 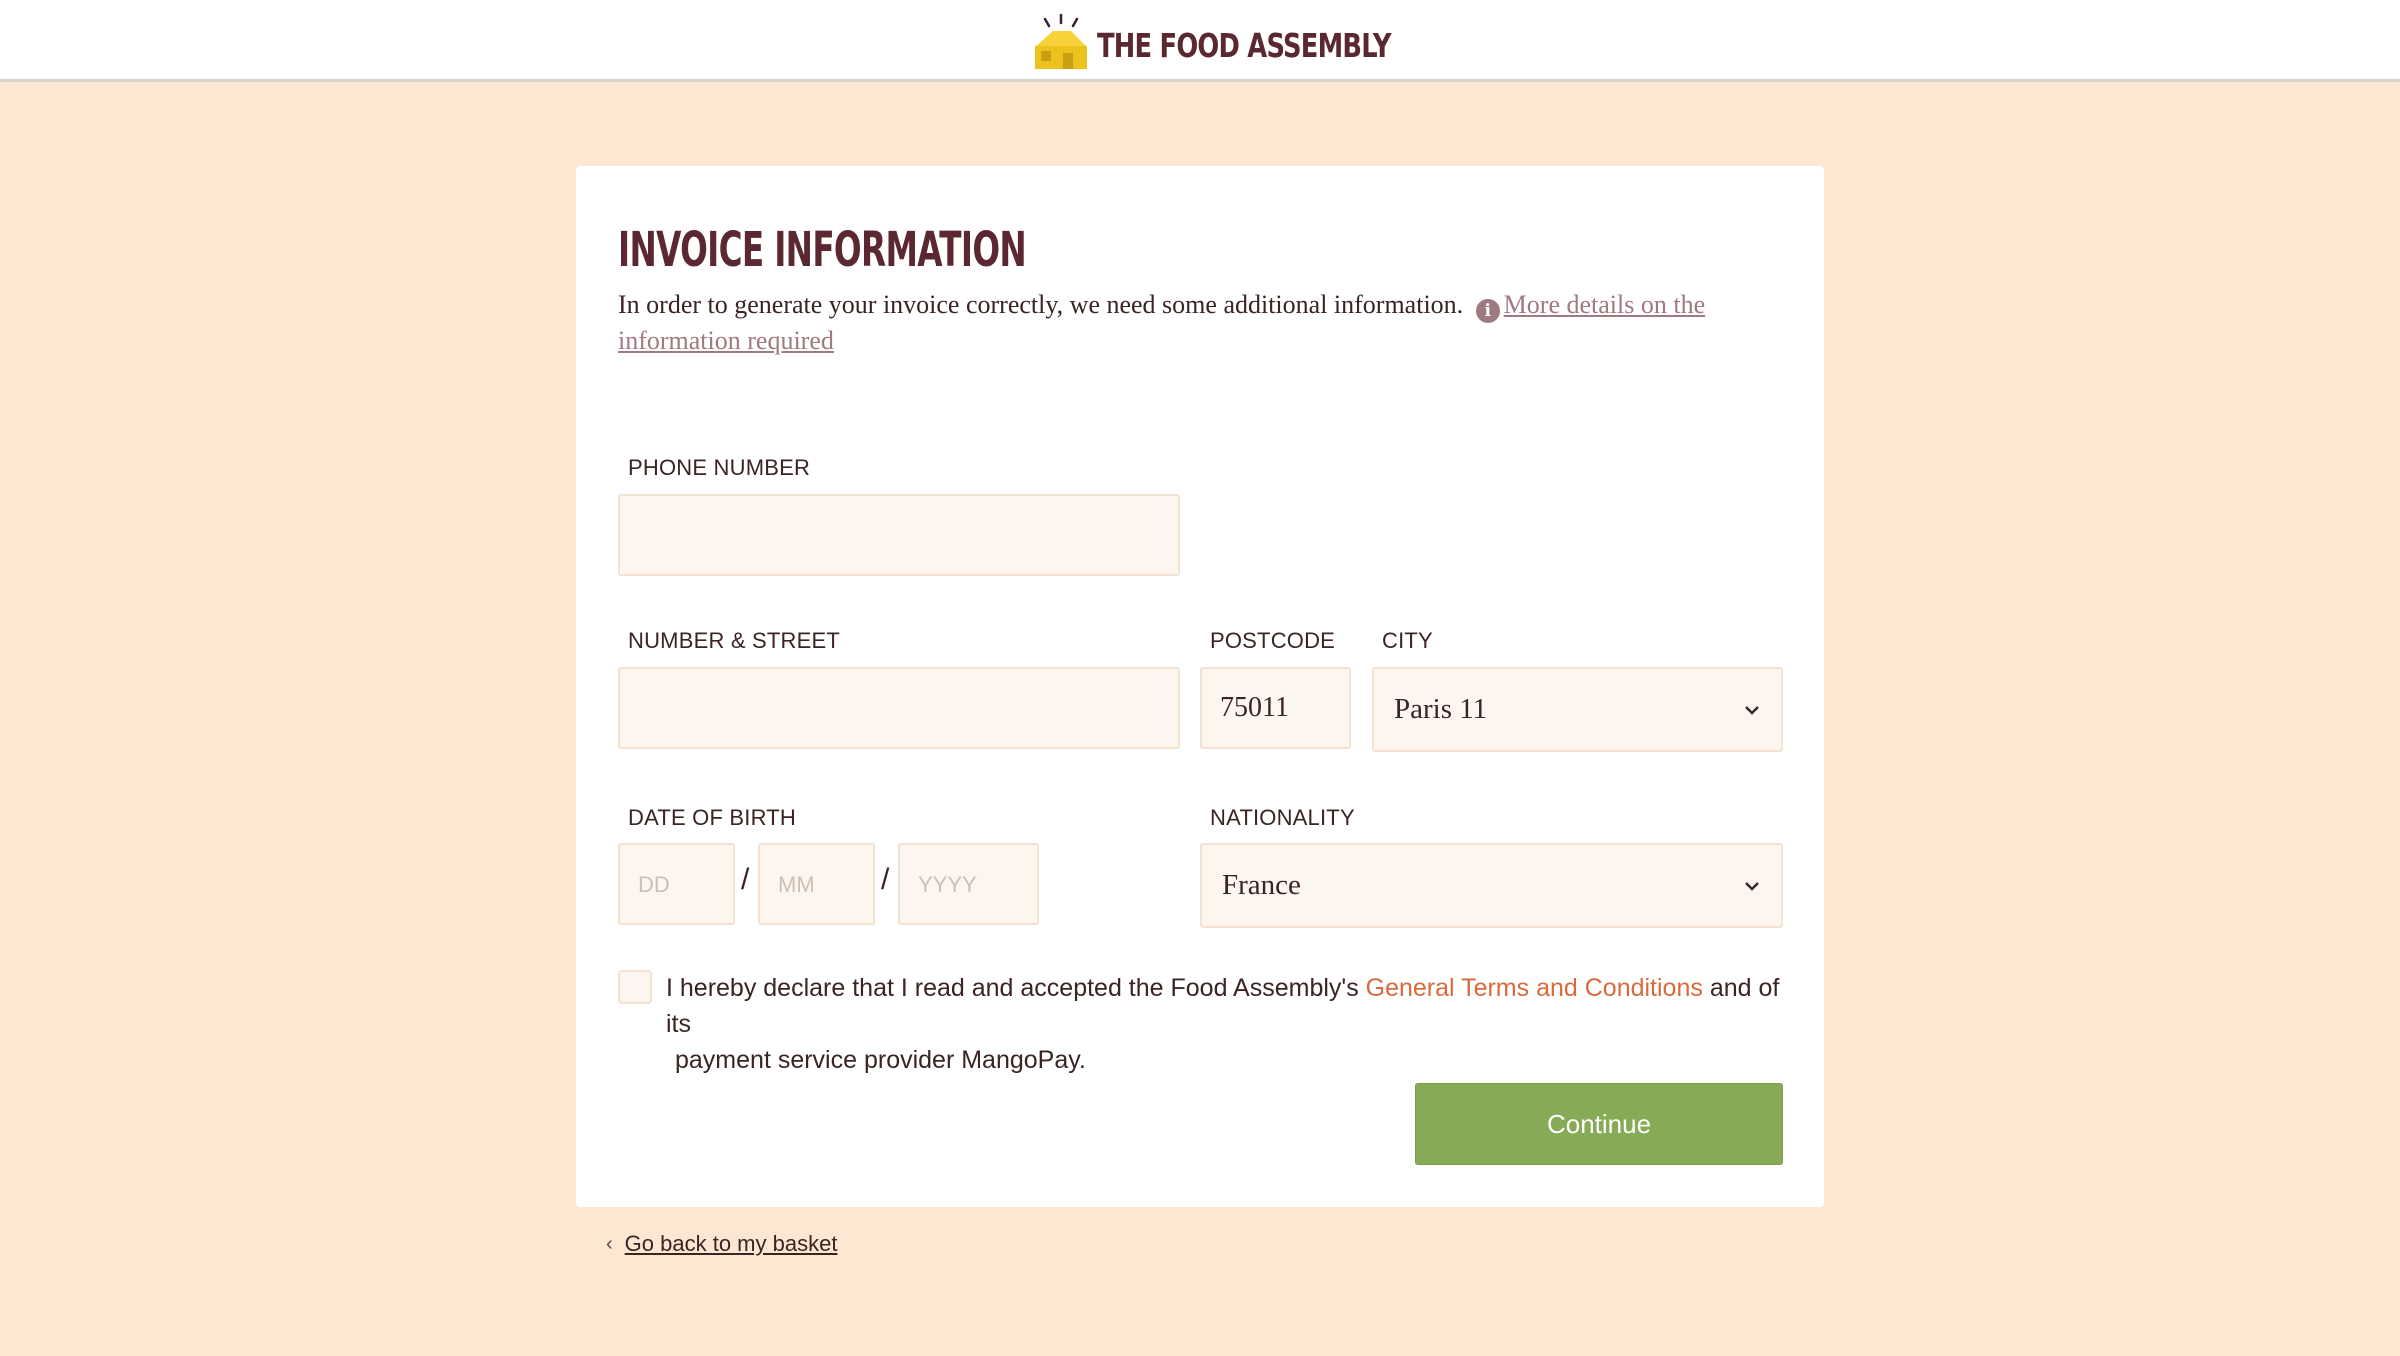 What do you see at coordinates (880, 1060) in the screenshot?
I see `terms-text-line2: payment service provider MangoPay.` at bounding box center [880, 1060].